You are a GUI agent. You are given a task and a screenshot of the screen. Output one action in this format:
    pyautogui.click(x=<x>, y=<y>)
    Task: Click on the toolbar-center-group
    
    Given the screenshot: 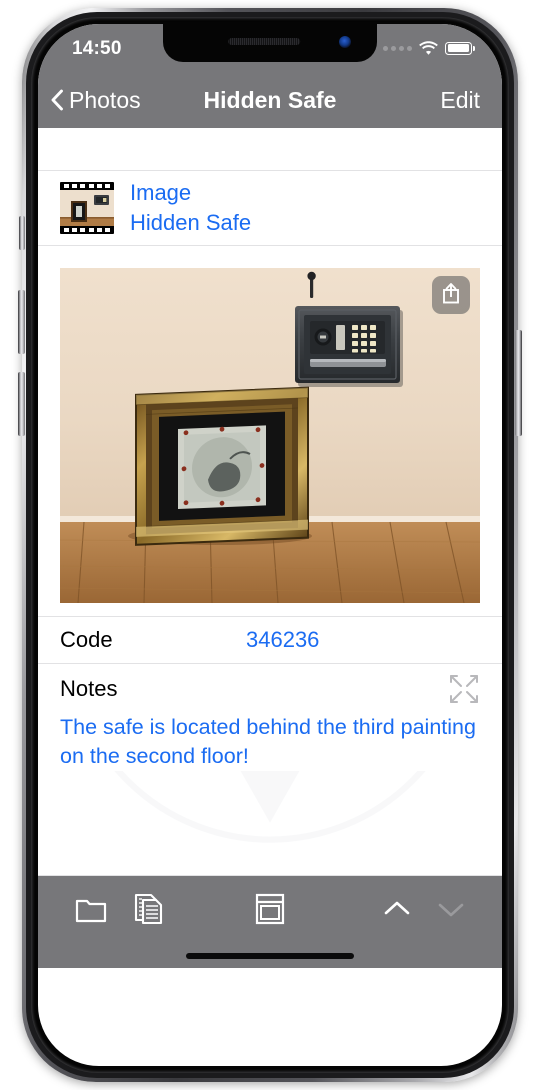 What is the action you would take?
    pyautogui.click(x=270, y=909)
    